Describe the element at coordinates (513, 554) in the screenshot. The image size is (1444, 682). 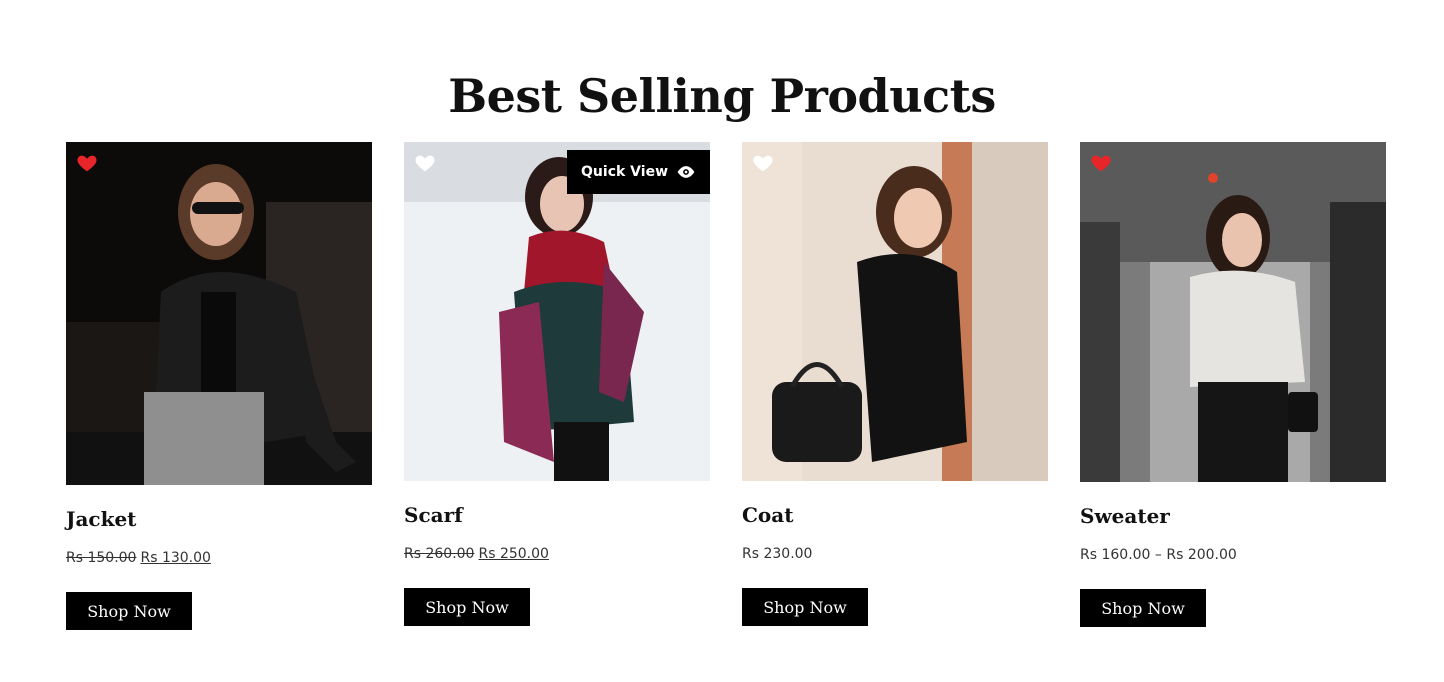
I see `sale-price: Rs 250.00` at that location.